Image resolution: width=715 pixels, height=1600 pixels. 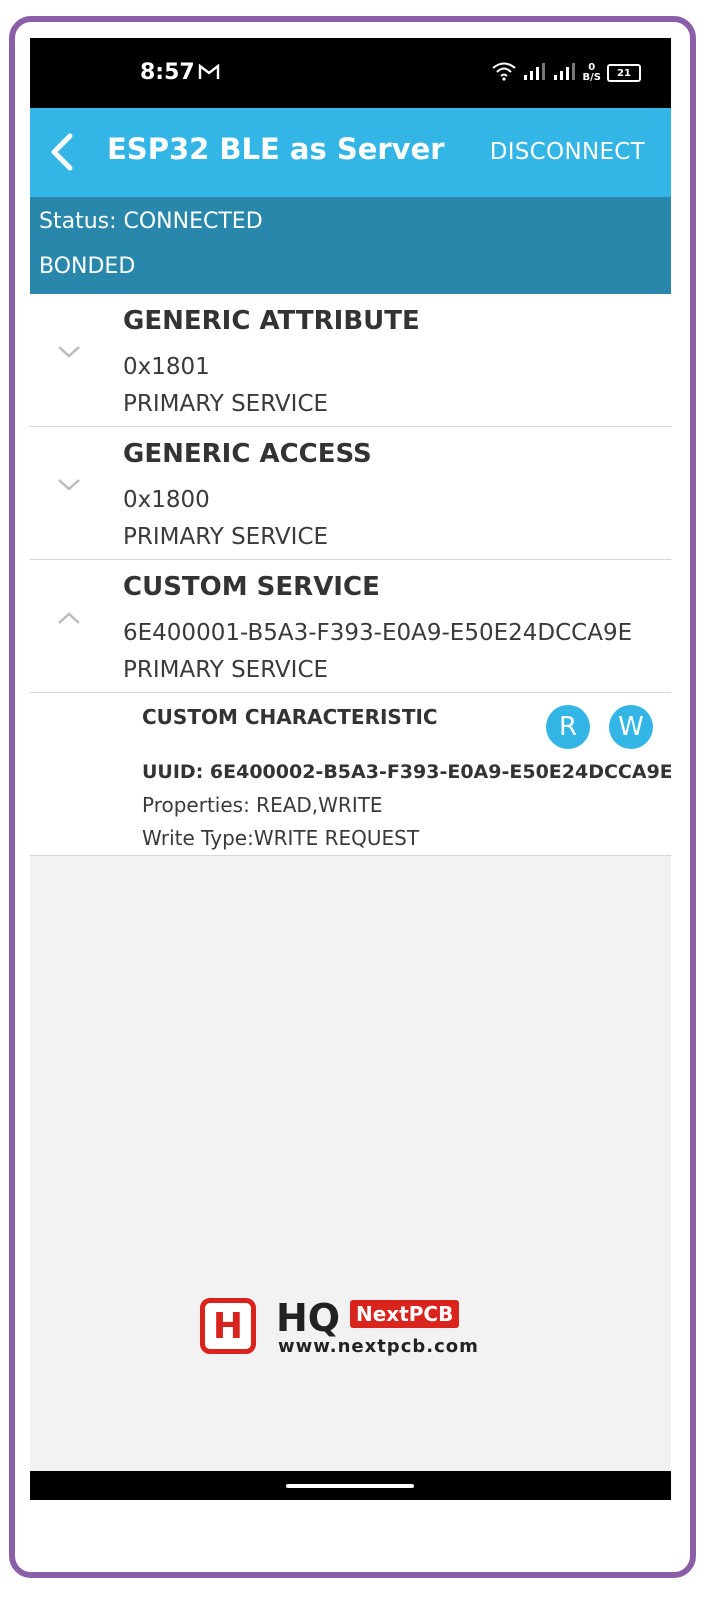 What do you see at coordinates (276, 149) in the screenshot?
I see `page-title: ESP32 BLE as Server` at bounding box center [276, 149].